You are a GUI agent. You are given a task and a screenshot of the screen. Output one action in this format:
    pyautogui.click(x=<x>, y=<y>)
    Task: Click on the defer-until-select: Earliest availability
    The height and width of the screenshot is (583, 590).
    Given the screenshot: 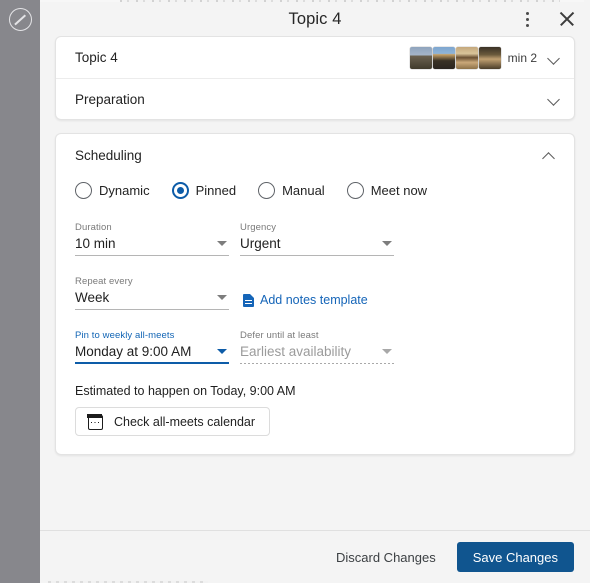 What is the action you would take?
    pyautogui.click(x=317, y=354)
    